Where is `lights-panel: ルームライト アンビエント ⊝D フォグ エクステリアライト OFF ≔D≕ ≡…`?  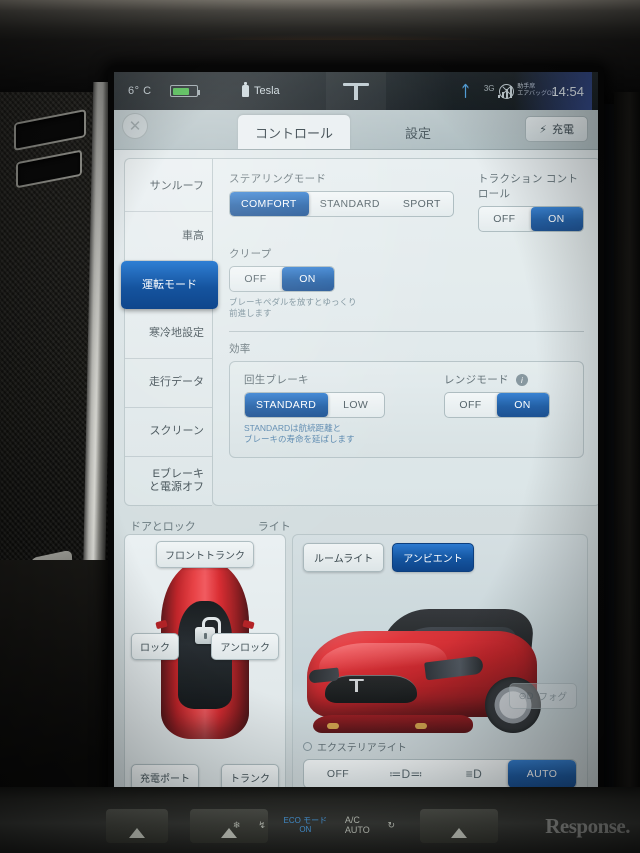 lights-panel: ルームライト アンビエント ⊝D フォグ エクステリアライト OFF ≔D≕ ≡… is located at coordinates (440, 666).